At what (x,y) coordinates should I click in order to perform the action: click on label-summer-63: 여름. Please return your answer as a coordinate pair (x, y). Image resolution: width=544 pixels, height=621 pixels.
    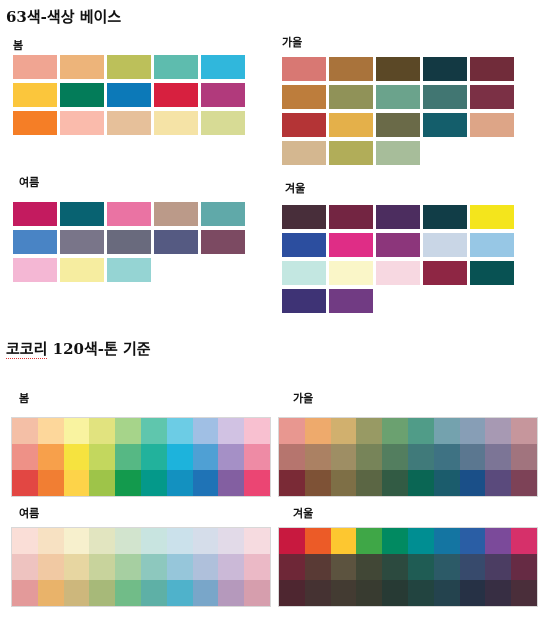
    Looking at the image, I should click on (29, 182).